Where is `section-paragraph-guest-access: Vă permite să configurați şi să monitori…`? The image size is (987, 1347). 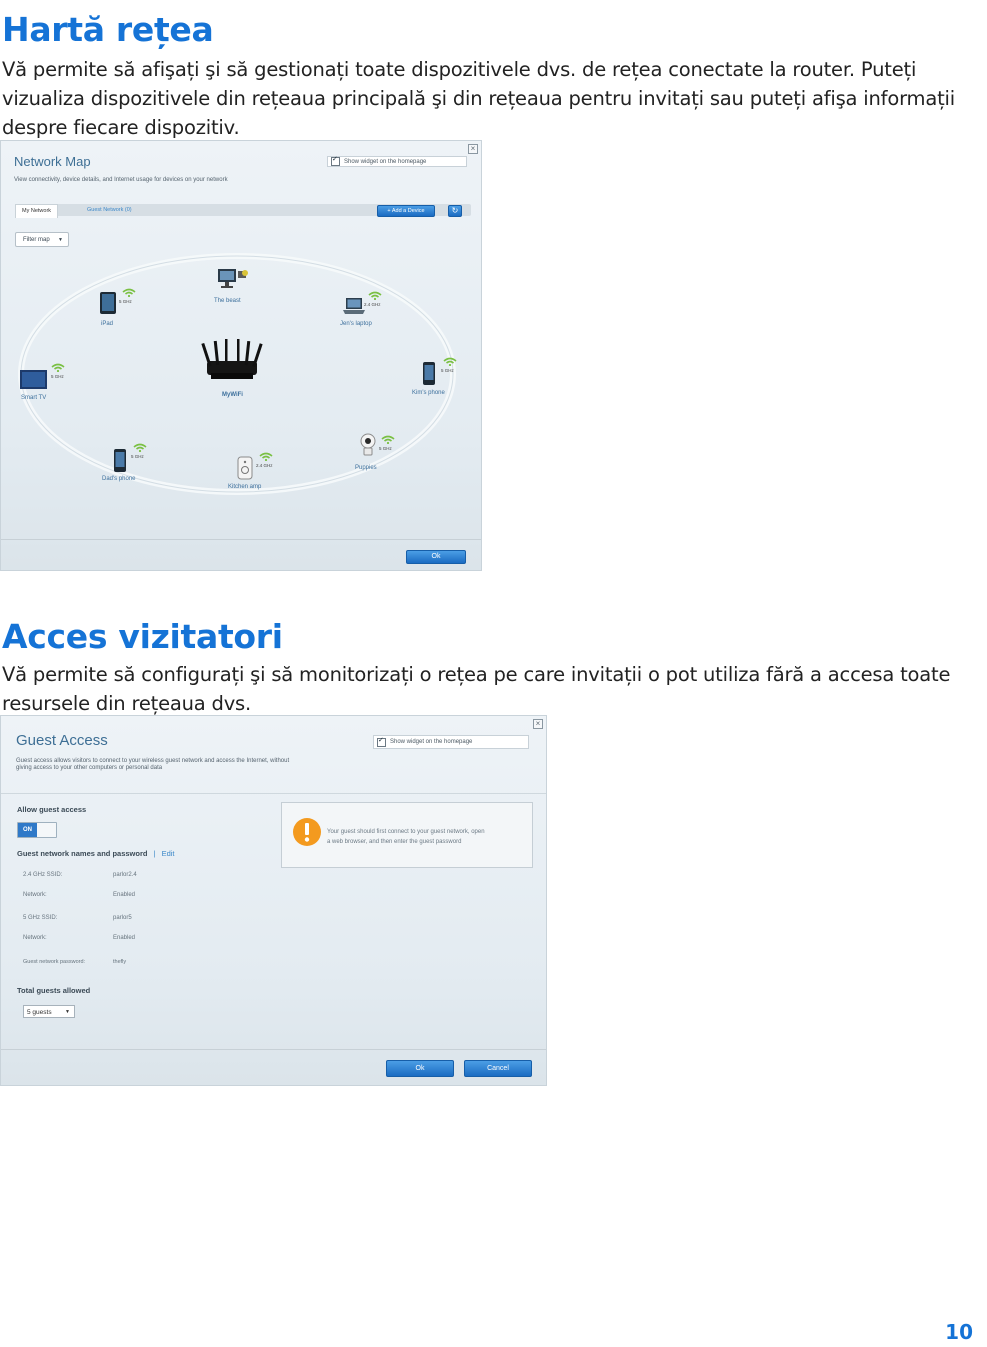
section-paragraph-guest-access: Vă permite să configurați şi să monitori… is located at coordinates (487, 689).